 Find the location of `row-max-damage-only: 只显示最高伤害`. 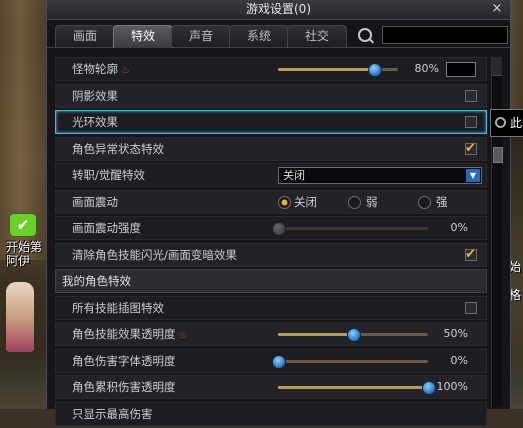

row-max-damage-only: 只显示最高伤害 is located at coordinates (271, 413).